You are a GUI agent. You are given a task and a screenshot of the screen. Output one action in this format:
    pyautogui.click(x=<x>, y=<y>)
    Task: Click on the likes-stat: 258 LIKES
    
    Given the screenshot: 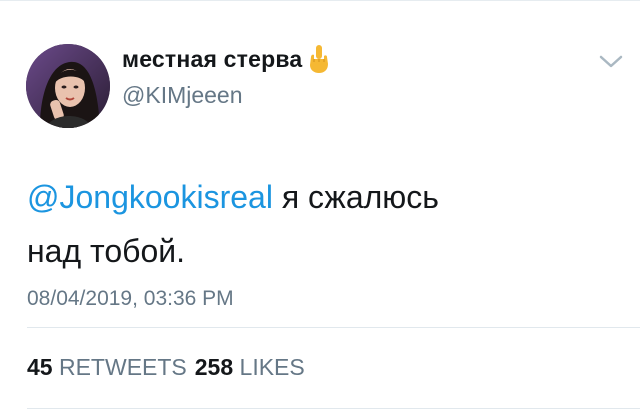 What is the action you would take?
    pyautogui.click(x=250, y=367)
    